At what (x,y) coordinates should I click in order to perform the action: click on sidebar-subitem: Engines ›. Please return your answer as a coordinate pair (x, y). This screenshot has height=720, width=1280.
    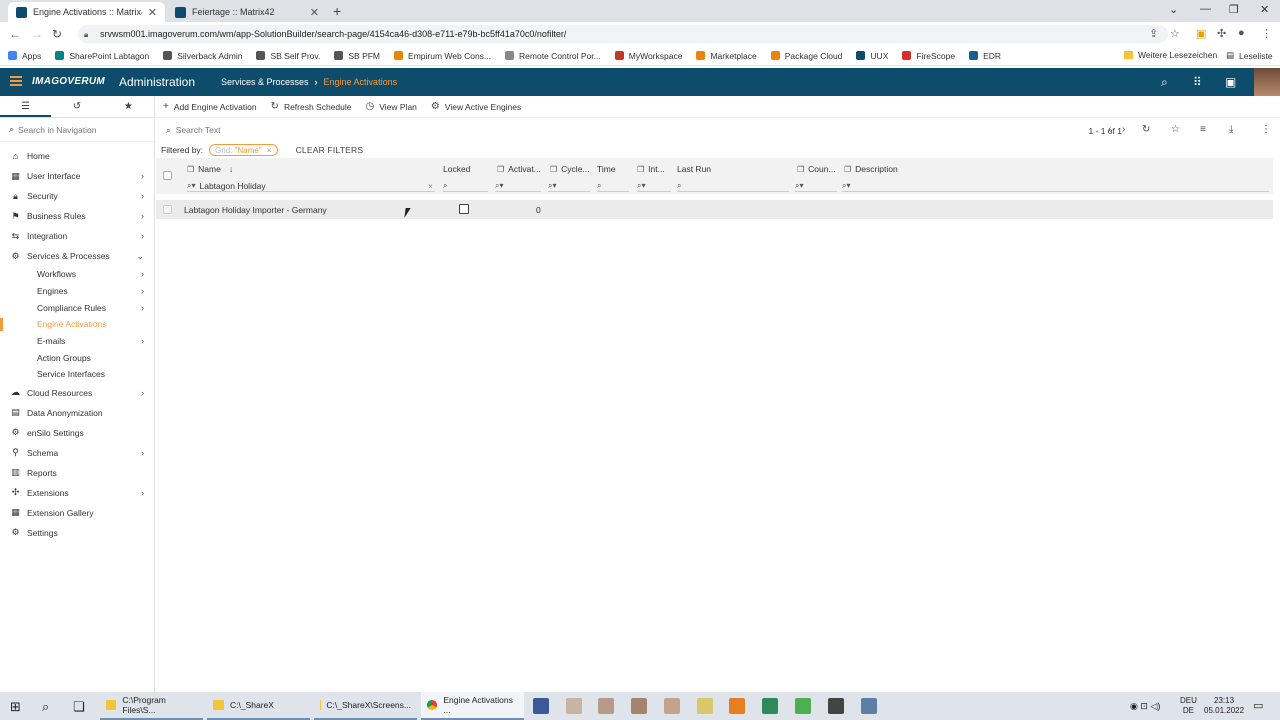
    Looking at the image, I should click on (77, 291).